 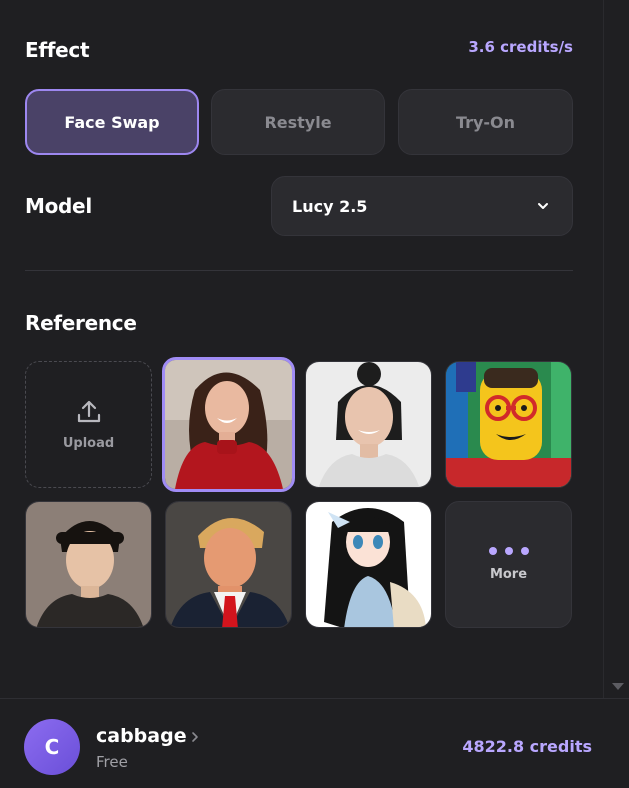 I want to click on credits-rate: 3.6 credits/s, so click(x=520, y=47).